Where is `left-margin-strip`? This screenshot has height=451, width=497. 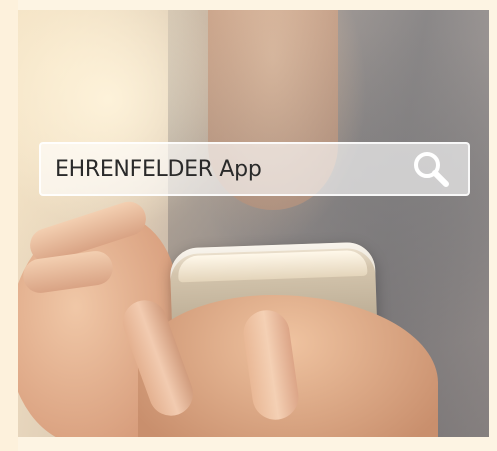 left-margin-strip is located at coordinates (9, 225).